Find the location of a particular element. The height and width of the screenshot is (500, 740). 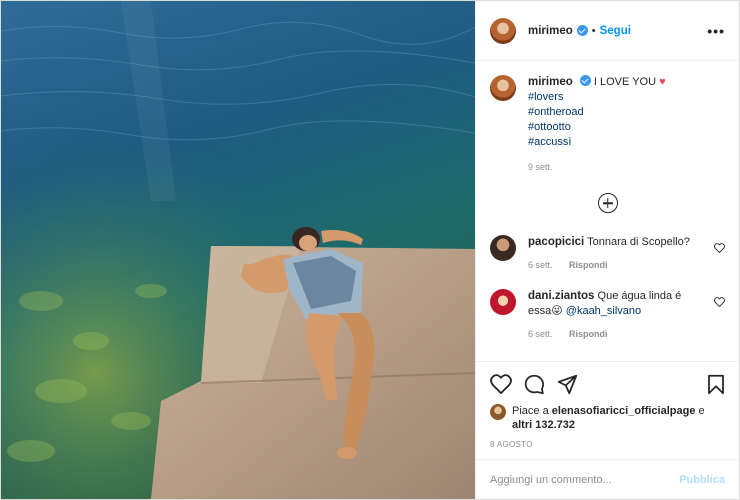

caption-time: 9 sett. is located at coordinates (540, 167).